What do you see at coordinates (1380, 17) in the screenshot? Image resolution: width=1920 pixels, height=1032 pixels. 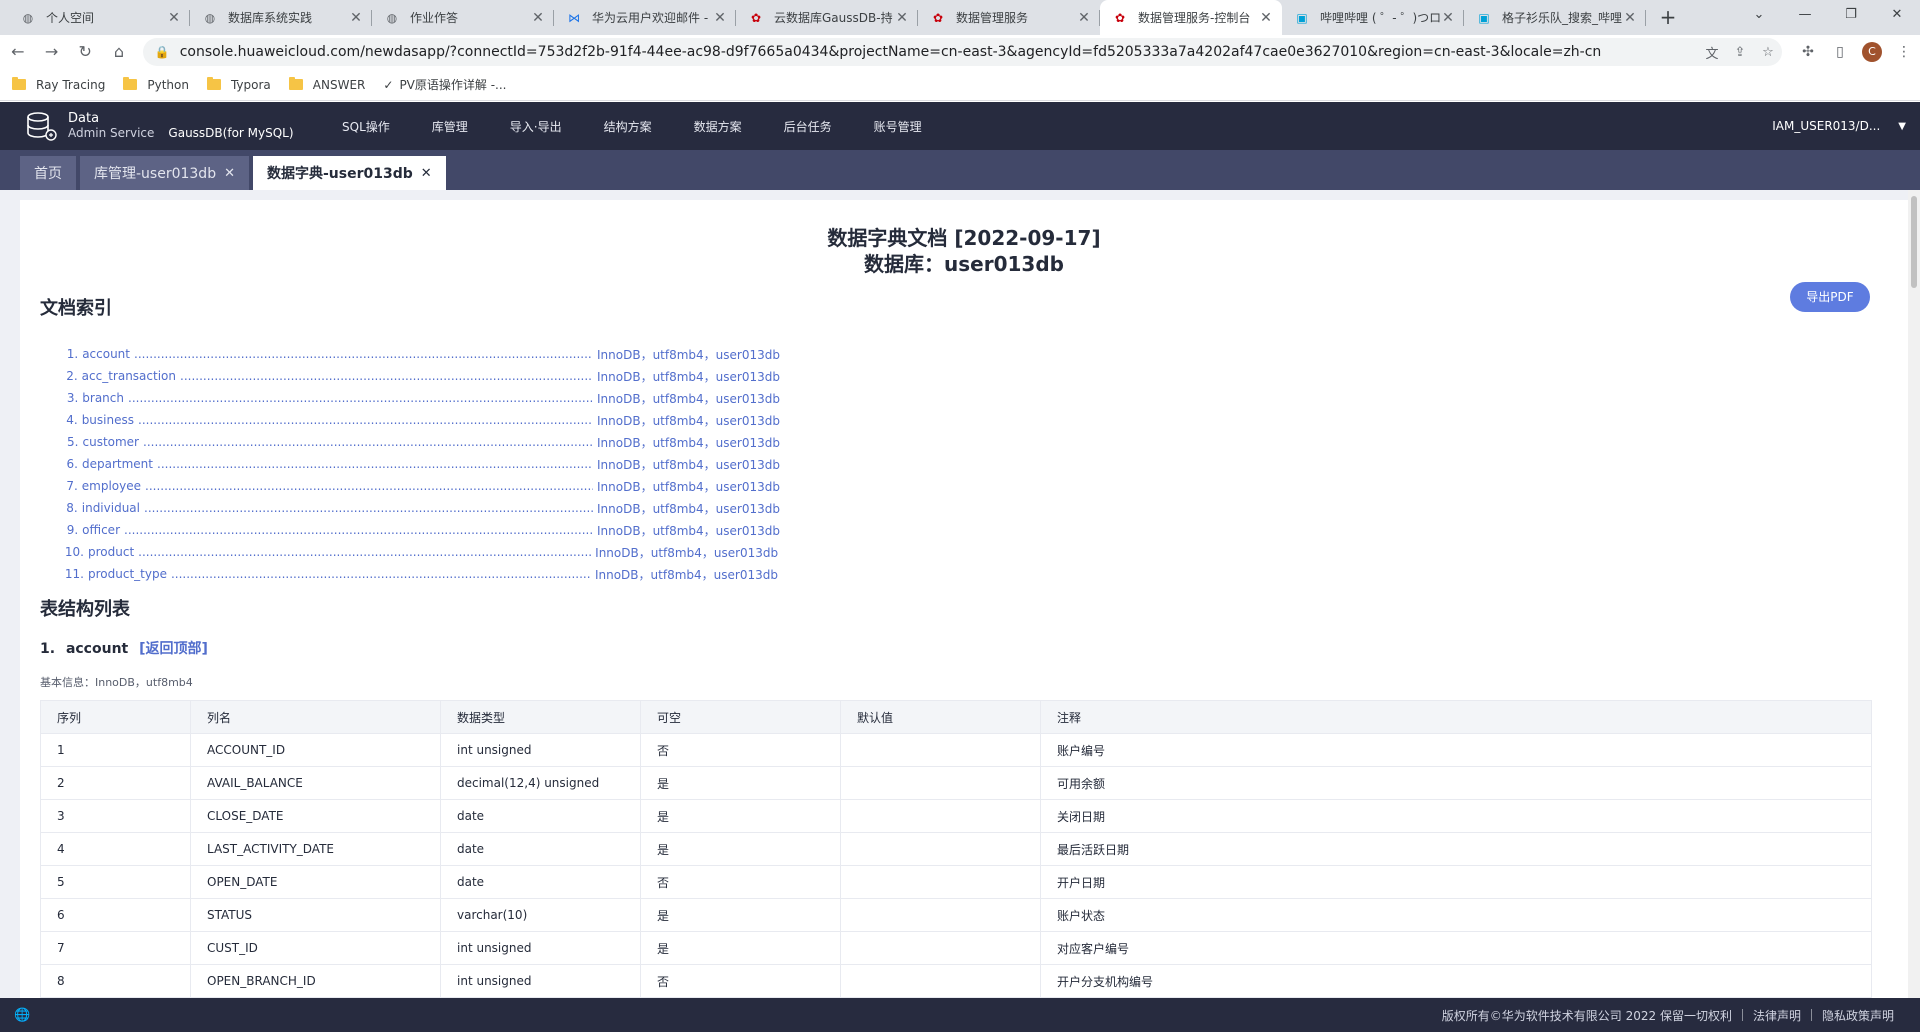 I see `browser-tab-title: 哔哩哔哩 ( ゜- ゜)つロ` at bounding box center [1380, 17].